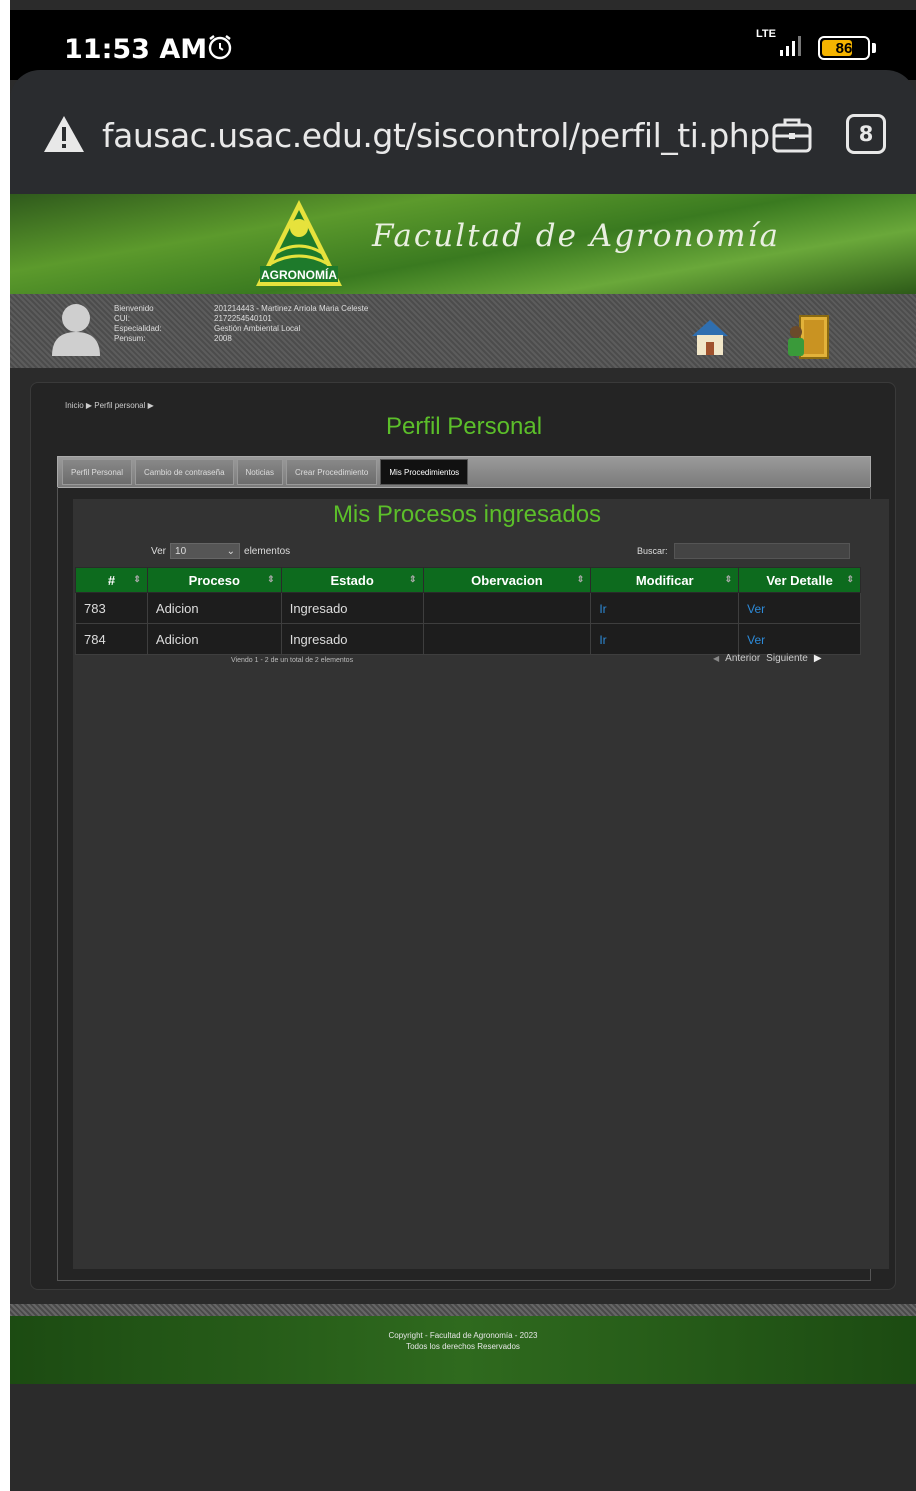 Image resolution: width=916 pixels, height=1491 pixels. What do you see at coordinates (223, 338) in the screenshot?
I see `user-value: 2008` at bounding box center [223, 338].